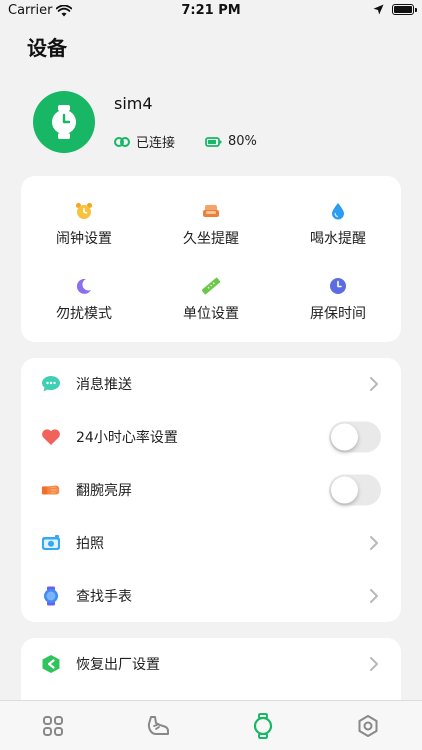 The width and height of the screenshot is (422, 750). Describe the element at coordinates (127, 438) in the screenshot. I see `setting-label: 24小时心率设置` at that location.